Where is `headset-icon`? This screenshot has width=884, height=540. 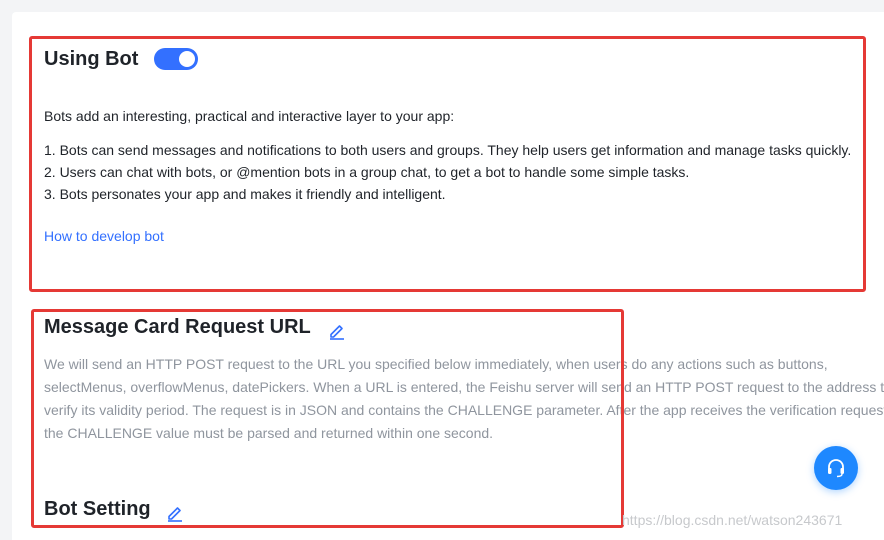 headset-icon is located at coordinates (836, 468).